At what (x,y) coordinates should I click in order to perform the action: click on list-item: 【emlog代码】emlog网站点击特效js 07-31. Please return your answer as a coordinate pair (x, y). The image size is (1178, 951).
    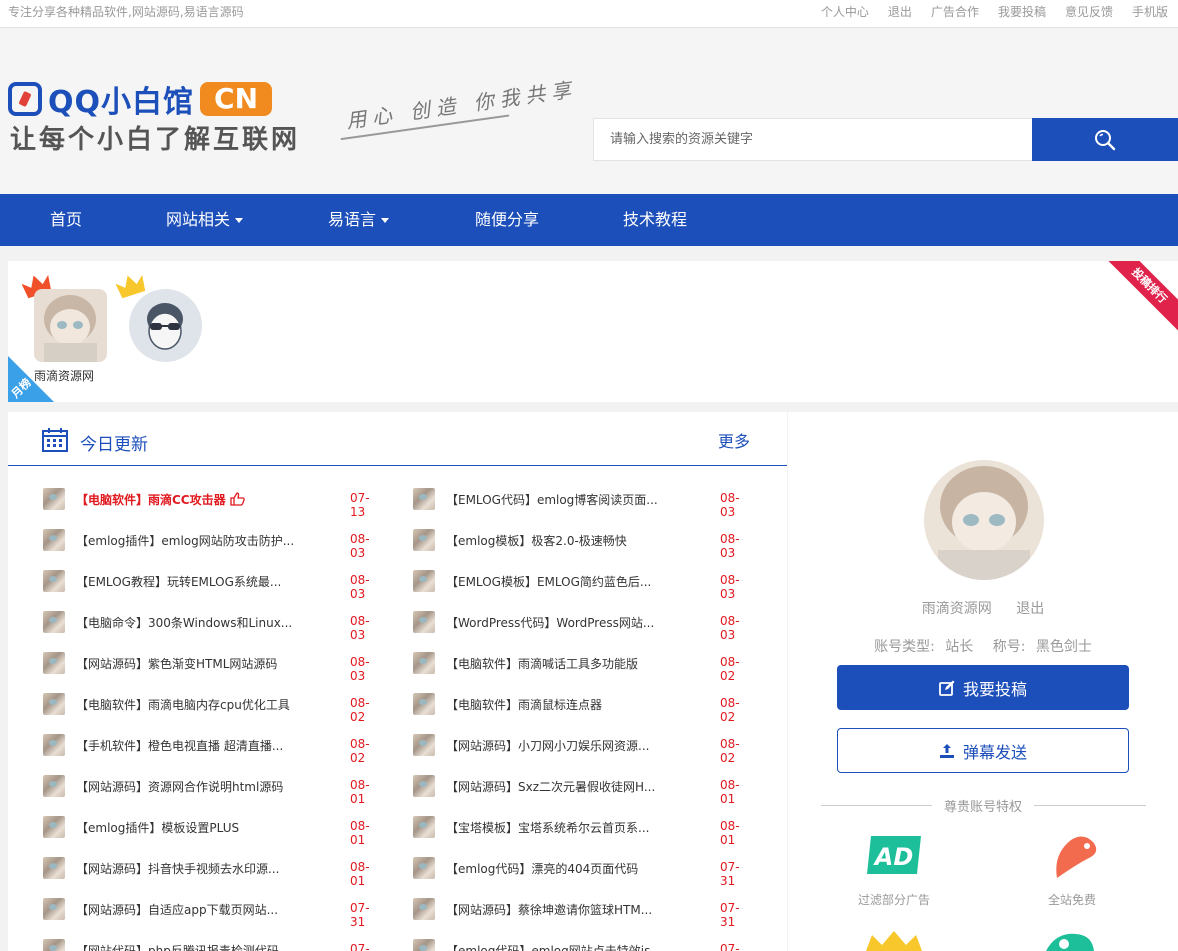
    Looking at the image, I should click on (583, 941).